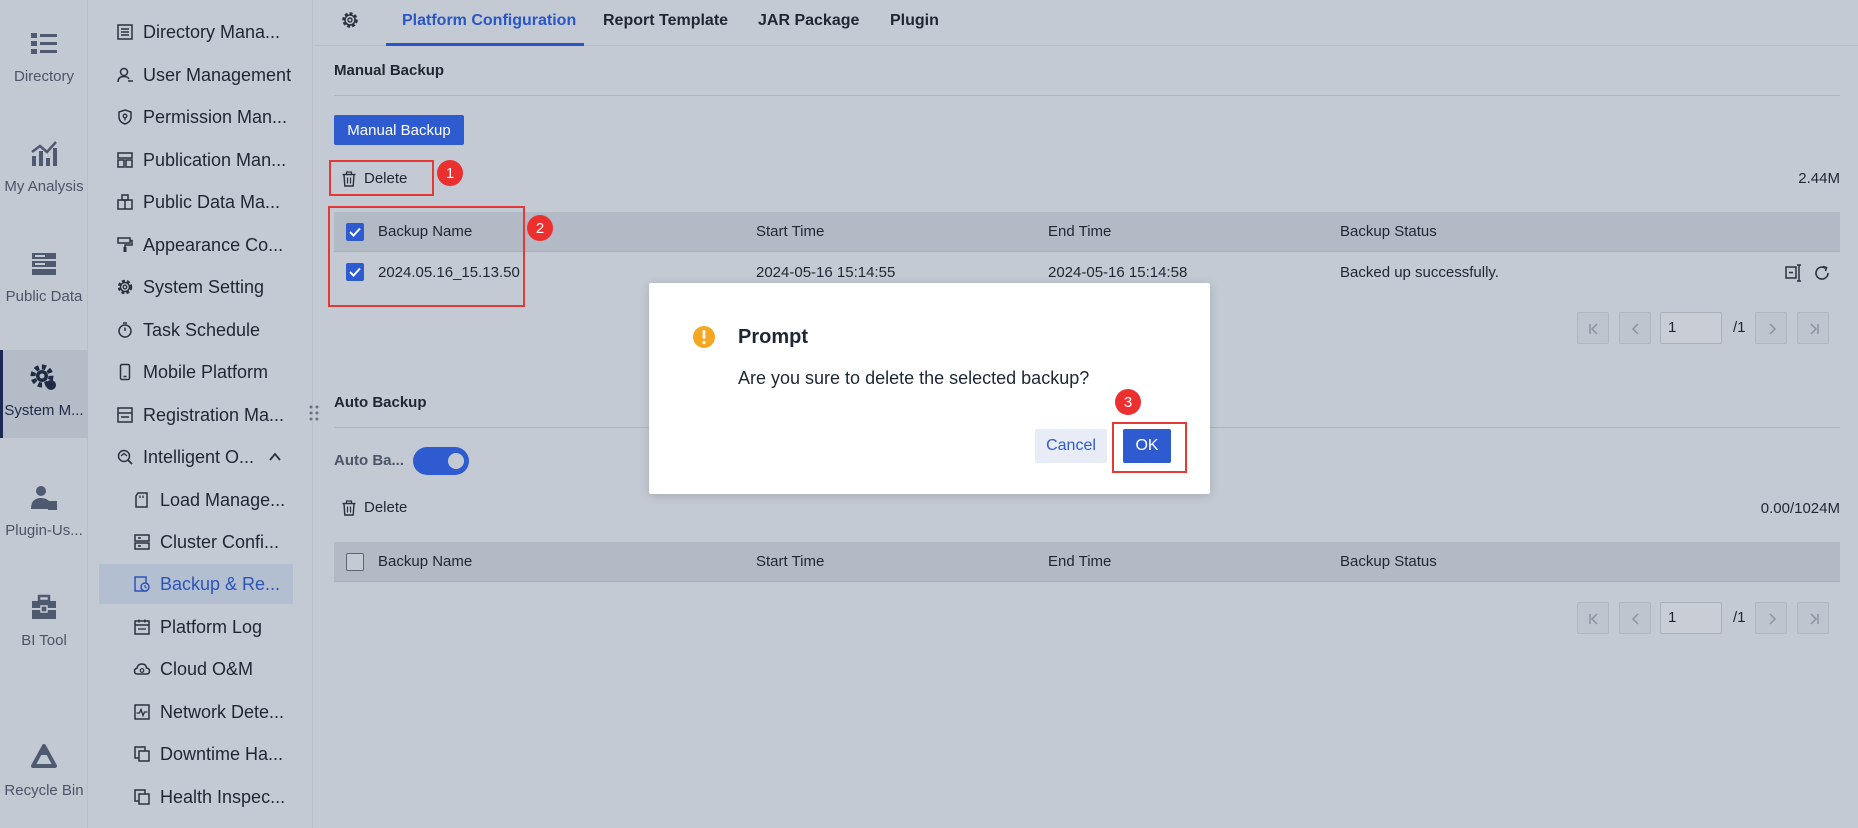 The width and height of the screenshot is (1858, 828). What do you see at coordinates (204, 286) in the screenshot?
I see `nav-item-label: System Setting` at bounding box center [204, 286].